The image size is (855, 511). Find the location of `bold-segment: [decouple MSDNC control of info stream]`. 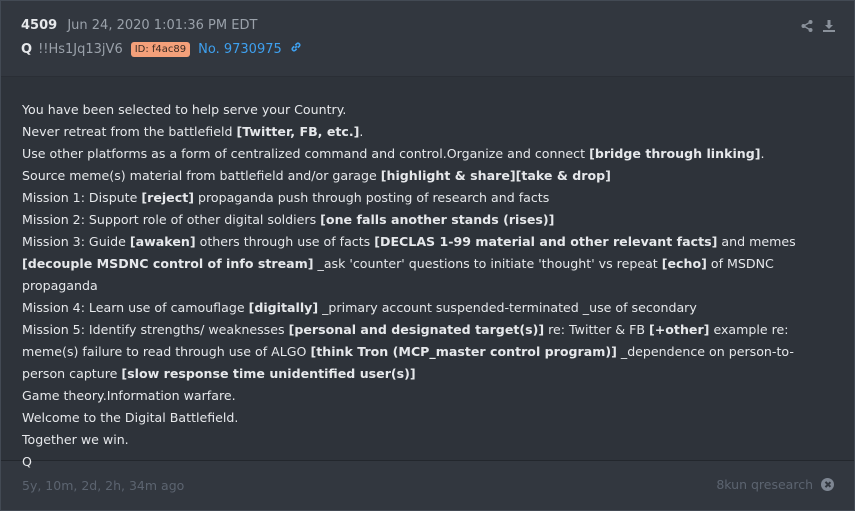

bold-segment: [decouple MSDNC control of info stream] is located at coordinates (168, 263).